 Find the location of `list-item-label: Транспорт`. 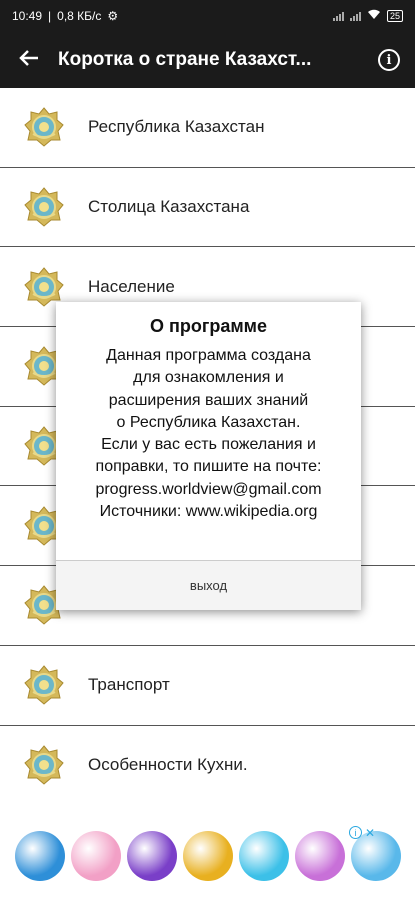

list-item-label: Транспорт is located at coordinates (129, 685).